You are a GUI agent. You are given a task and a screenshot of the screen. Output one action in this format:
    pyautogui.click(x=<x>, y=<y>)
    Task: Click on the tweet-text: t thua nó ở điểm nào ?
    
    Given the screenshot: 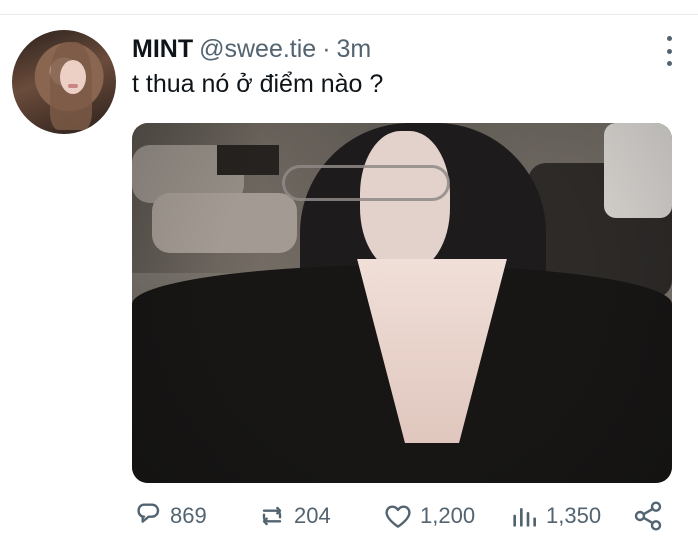 What is the action you would take?
    pyautogui.click(x=258, y=84)
    